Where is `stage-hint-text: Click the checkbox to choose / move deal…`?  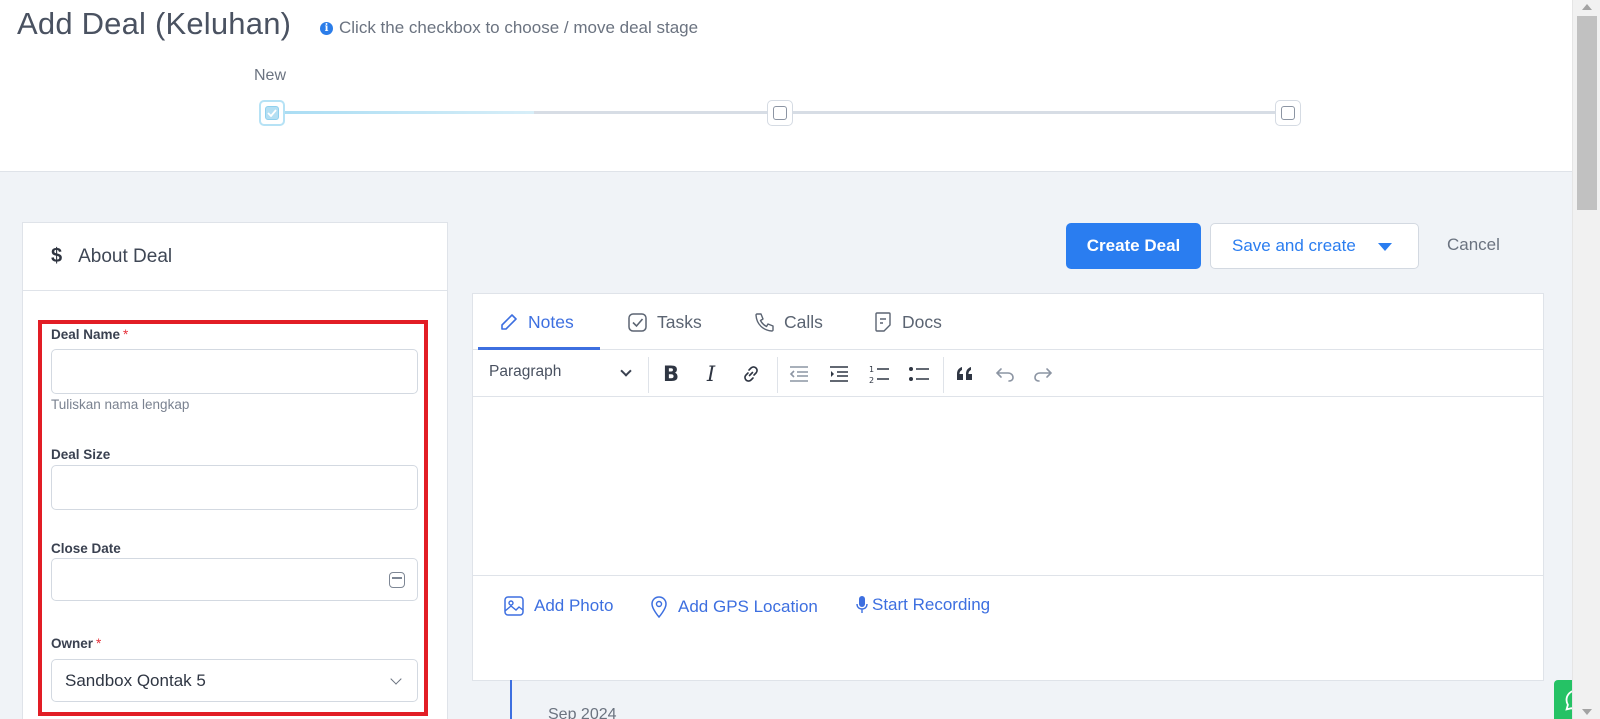 stage-hint-text: Click the checkbox to choose / move deal… is located at coordinates (519, 27).